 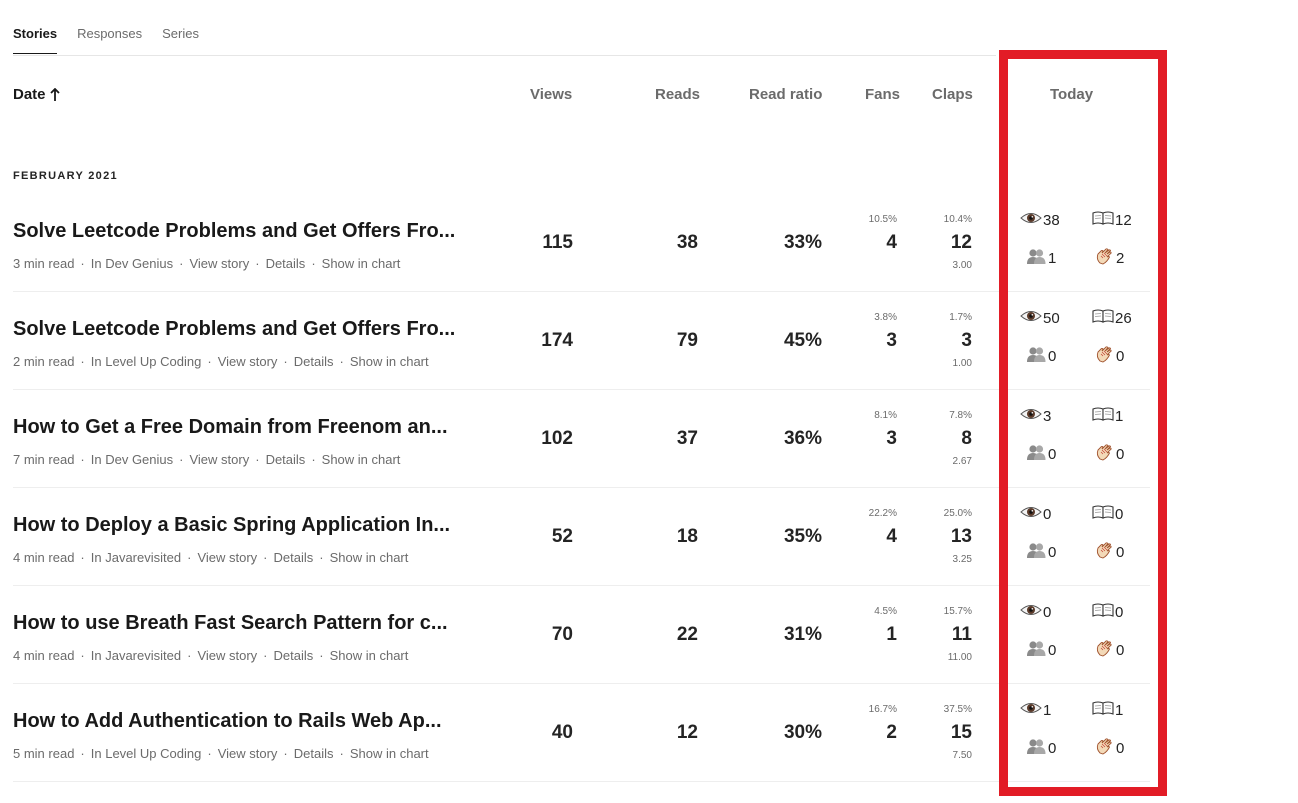 I want to click on today-reads-stat: 1, so click(x=1107, y=710).